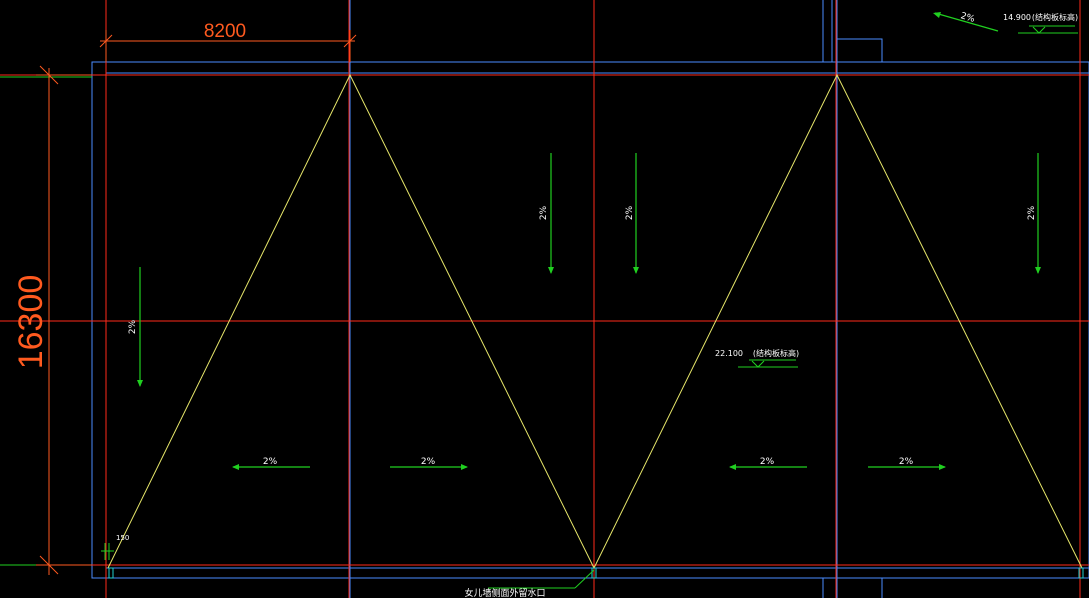  I want to click on small-dim-label: 150, so click(122, 538).